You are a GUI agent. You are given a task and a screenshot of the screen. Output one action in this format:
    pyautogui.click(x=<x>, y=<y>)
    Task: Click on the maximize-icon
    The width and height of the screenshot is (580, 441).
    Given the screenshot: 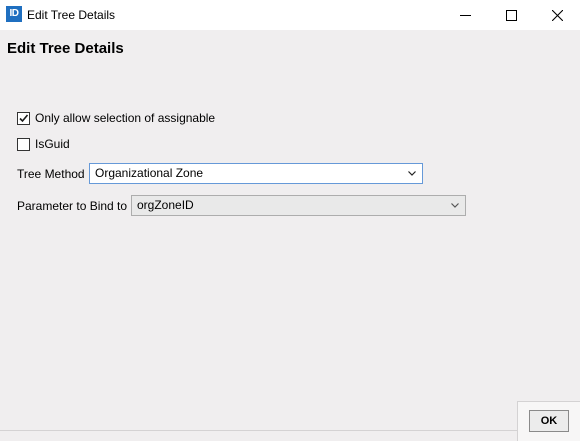 What is the action you would take?
    pyautogui.click(x=511, y=15)
    